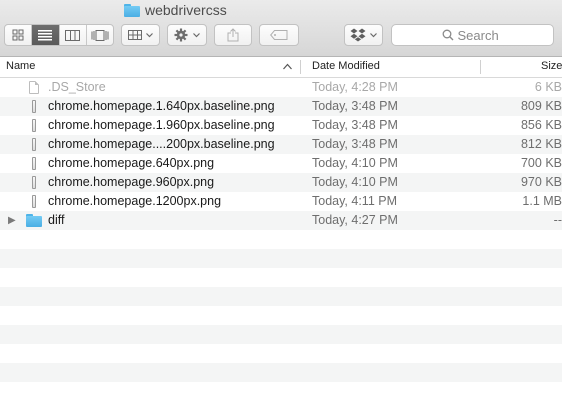  I want to click on column-header: Name Date Modified Size, so click(281, 67).